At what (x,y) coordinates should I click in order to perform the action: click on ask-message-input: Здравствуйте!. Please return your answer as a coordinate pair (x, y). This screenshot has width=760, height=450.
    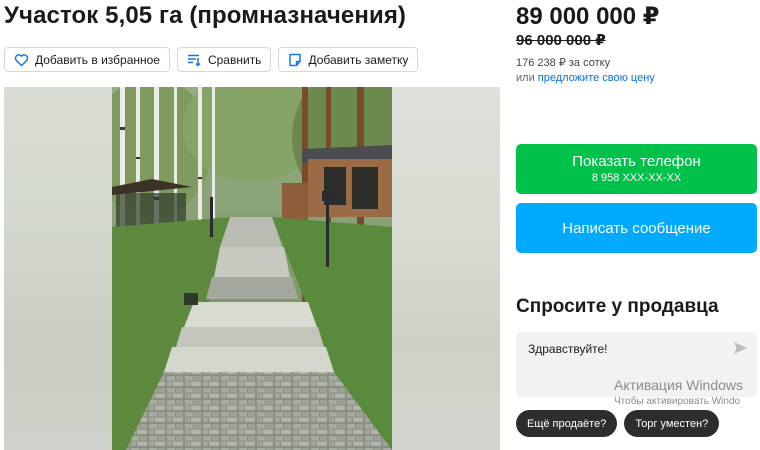
    Looking at the image, I should click on (568, 349).